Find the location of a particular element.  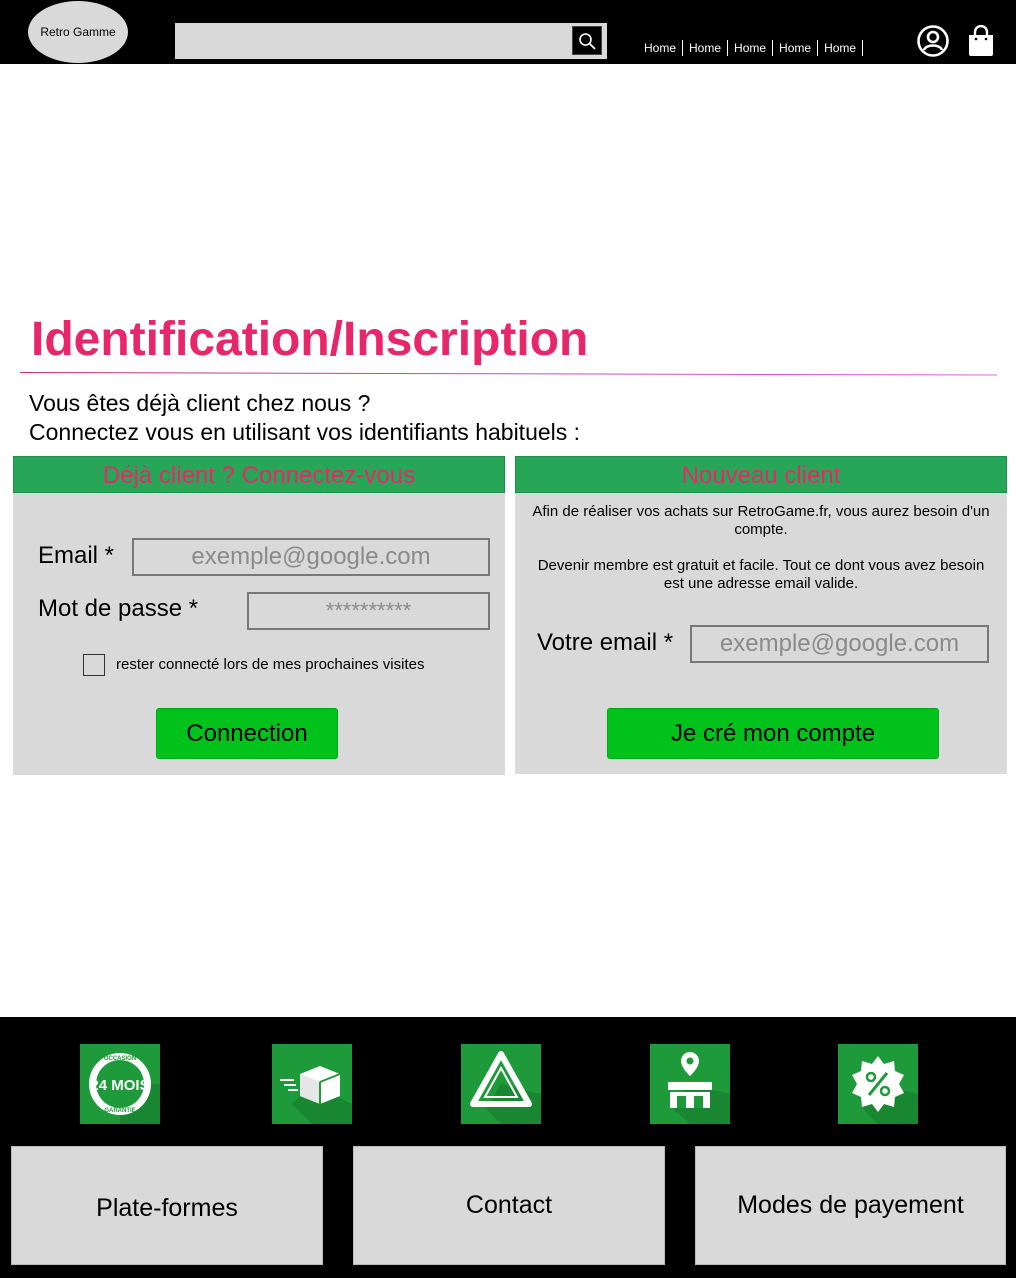

signup-email-field is located at coordinates (839, 644).